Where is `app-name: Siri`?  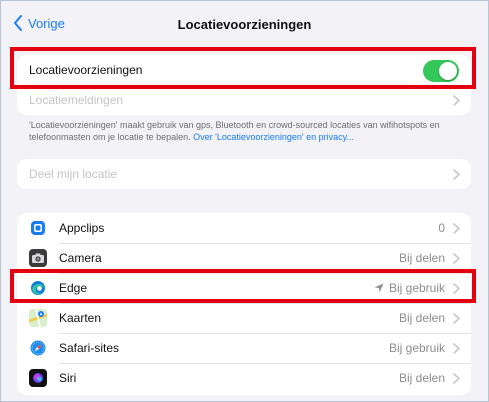
app-name: Siri is located at coordinates (68, 378).